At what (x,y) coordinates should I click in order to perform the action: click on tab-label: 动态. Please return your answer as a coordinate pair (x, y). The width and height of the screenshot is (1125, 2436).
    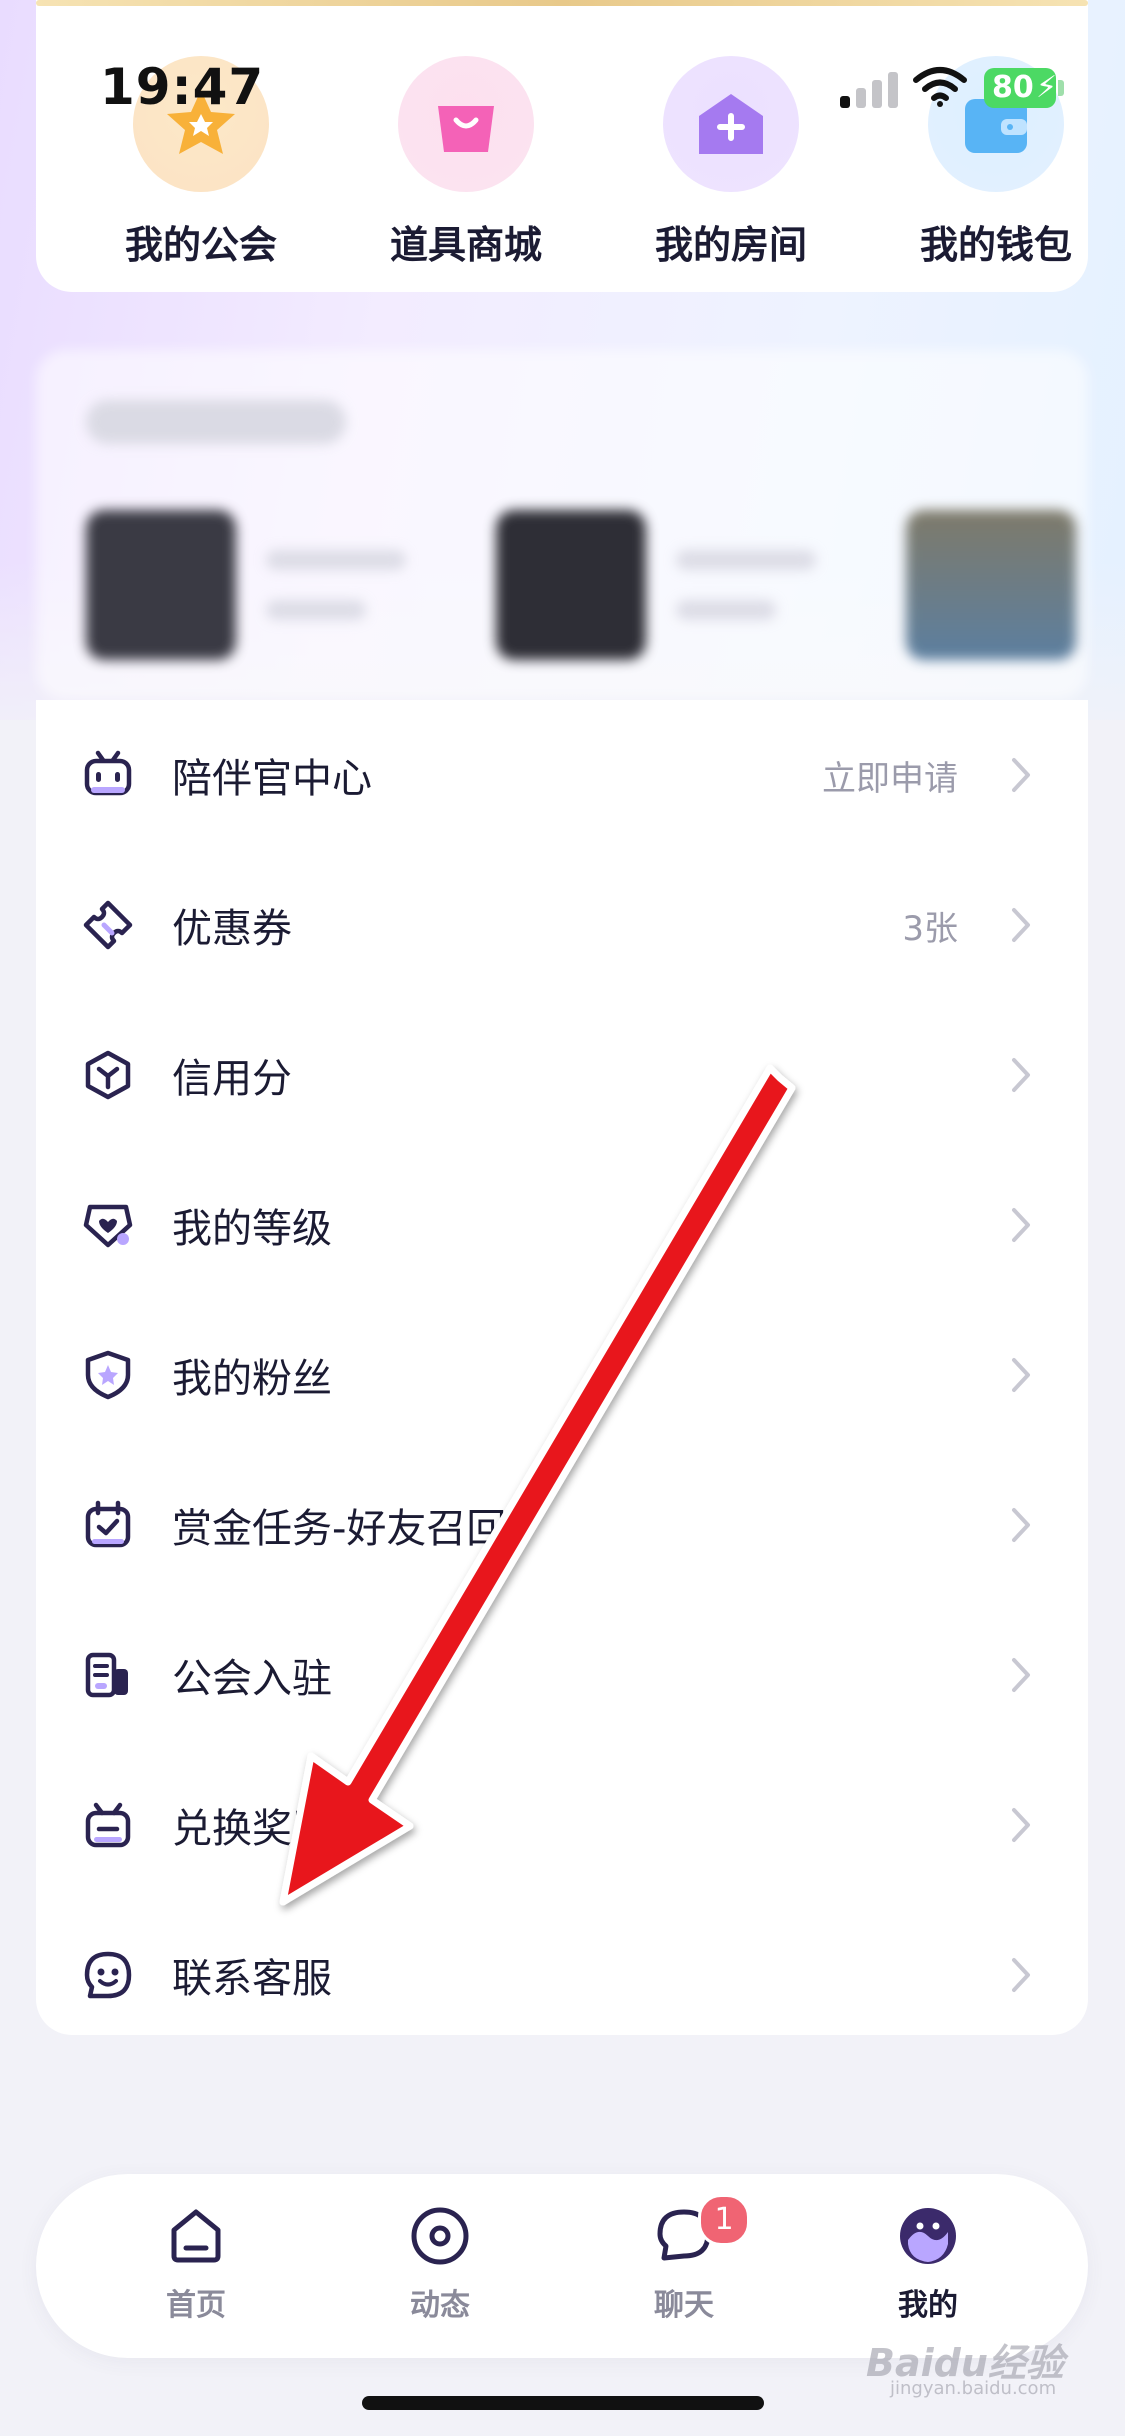
    Looking at the image, I should click on (440, 2305).